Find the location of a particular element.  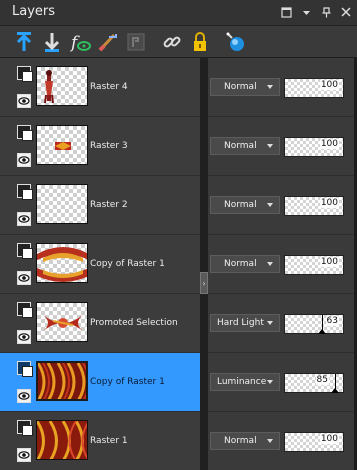

panel-titlebar: Layers is located at coordinates (178, 13).